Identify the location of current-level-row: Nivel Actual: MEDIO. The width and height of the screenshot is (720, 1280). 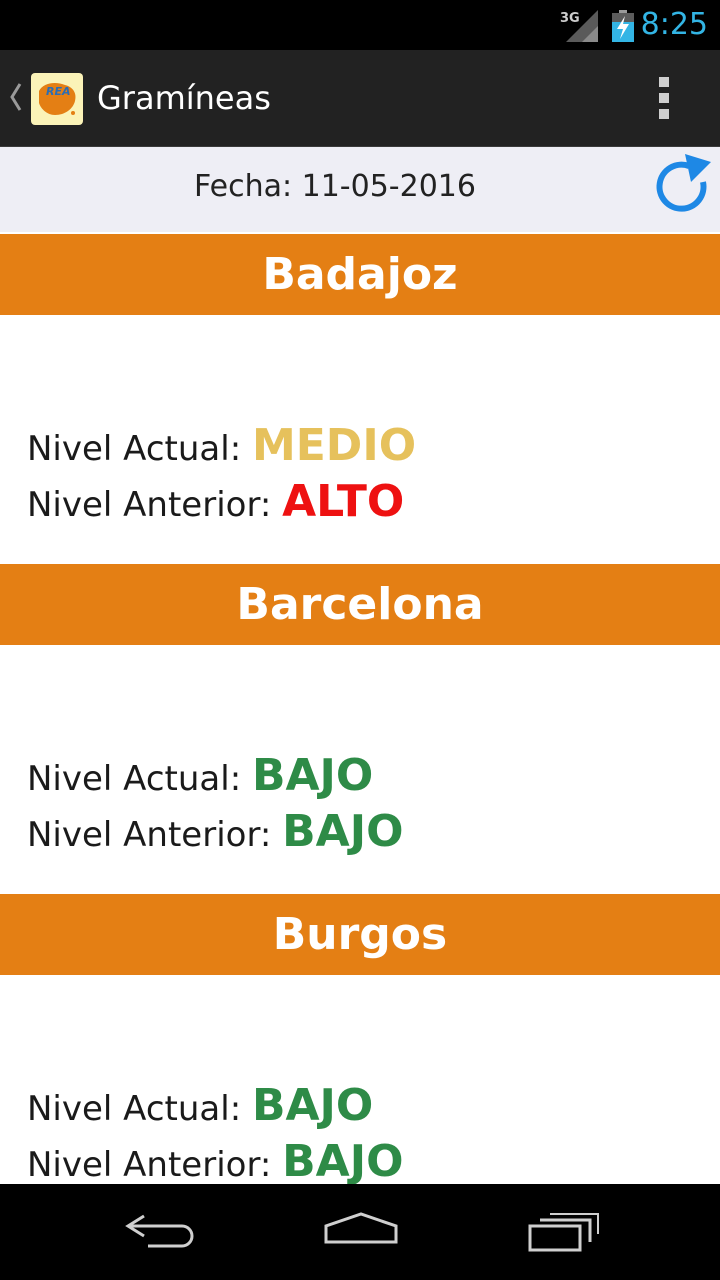
(221, 445).